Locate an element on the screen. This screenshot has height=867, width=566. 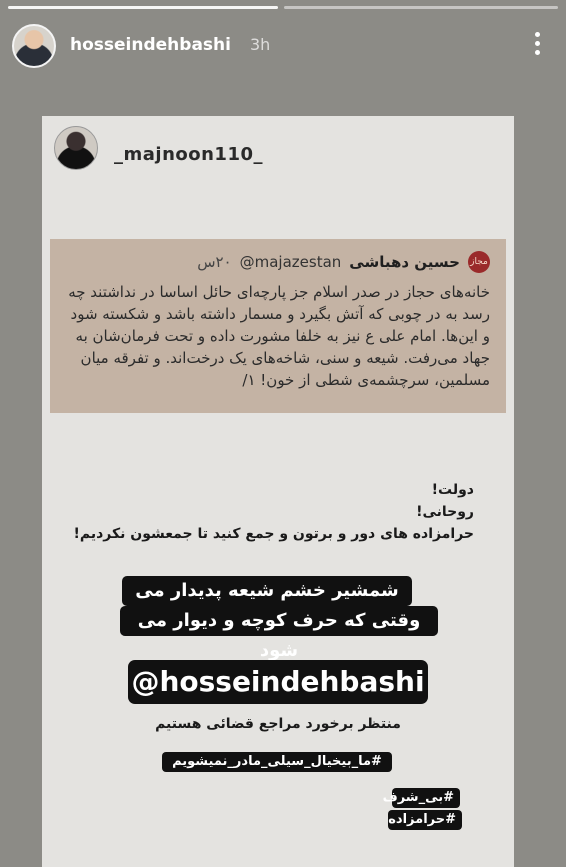
tweet-header: مجاز حسین دهباشی @majazestan ۲۰س is located at coordinates (276, 262).